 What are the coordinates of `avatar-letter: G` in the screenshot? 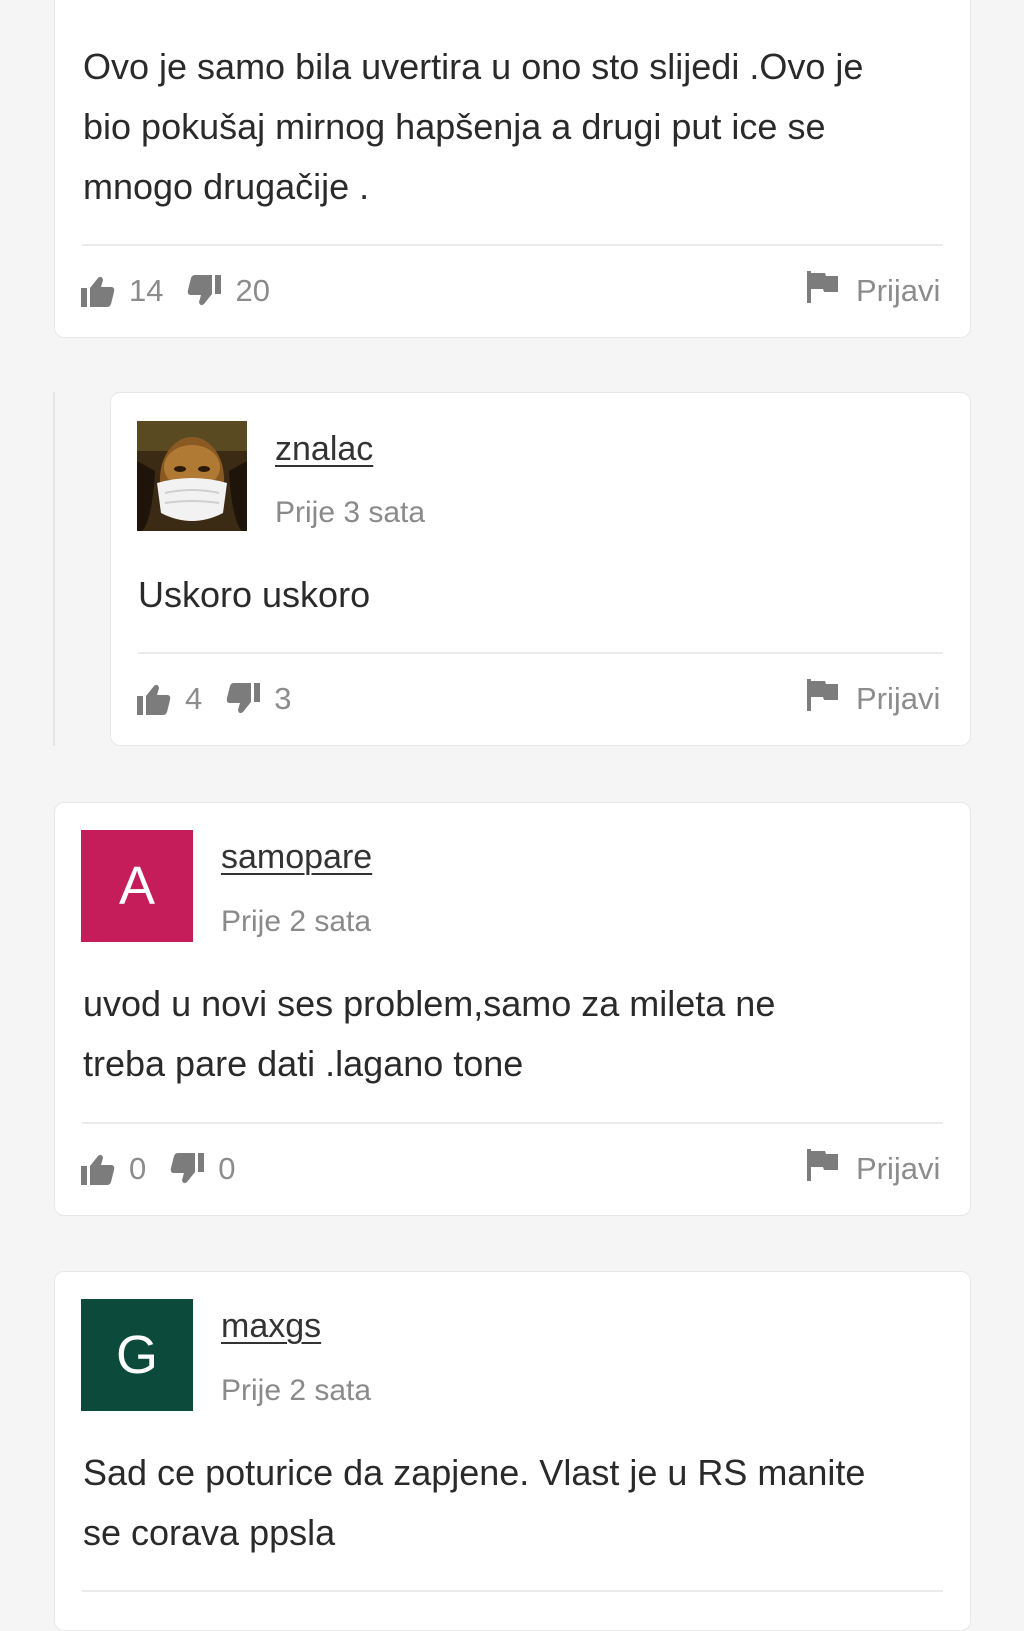 It's located at (136, 1355).